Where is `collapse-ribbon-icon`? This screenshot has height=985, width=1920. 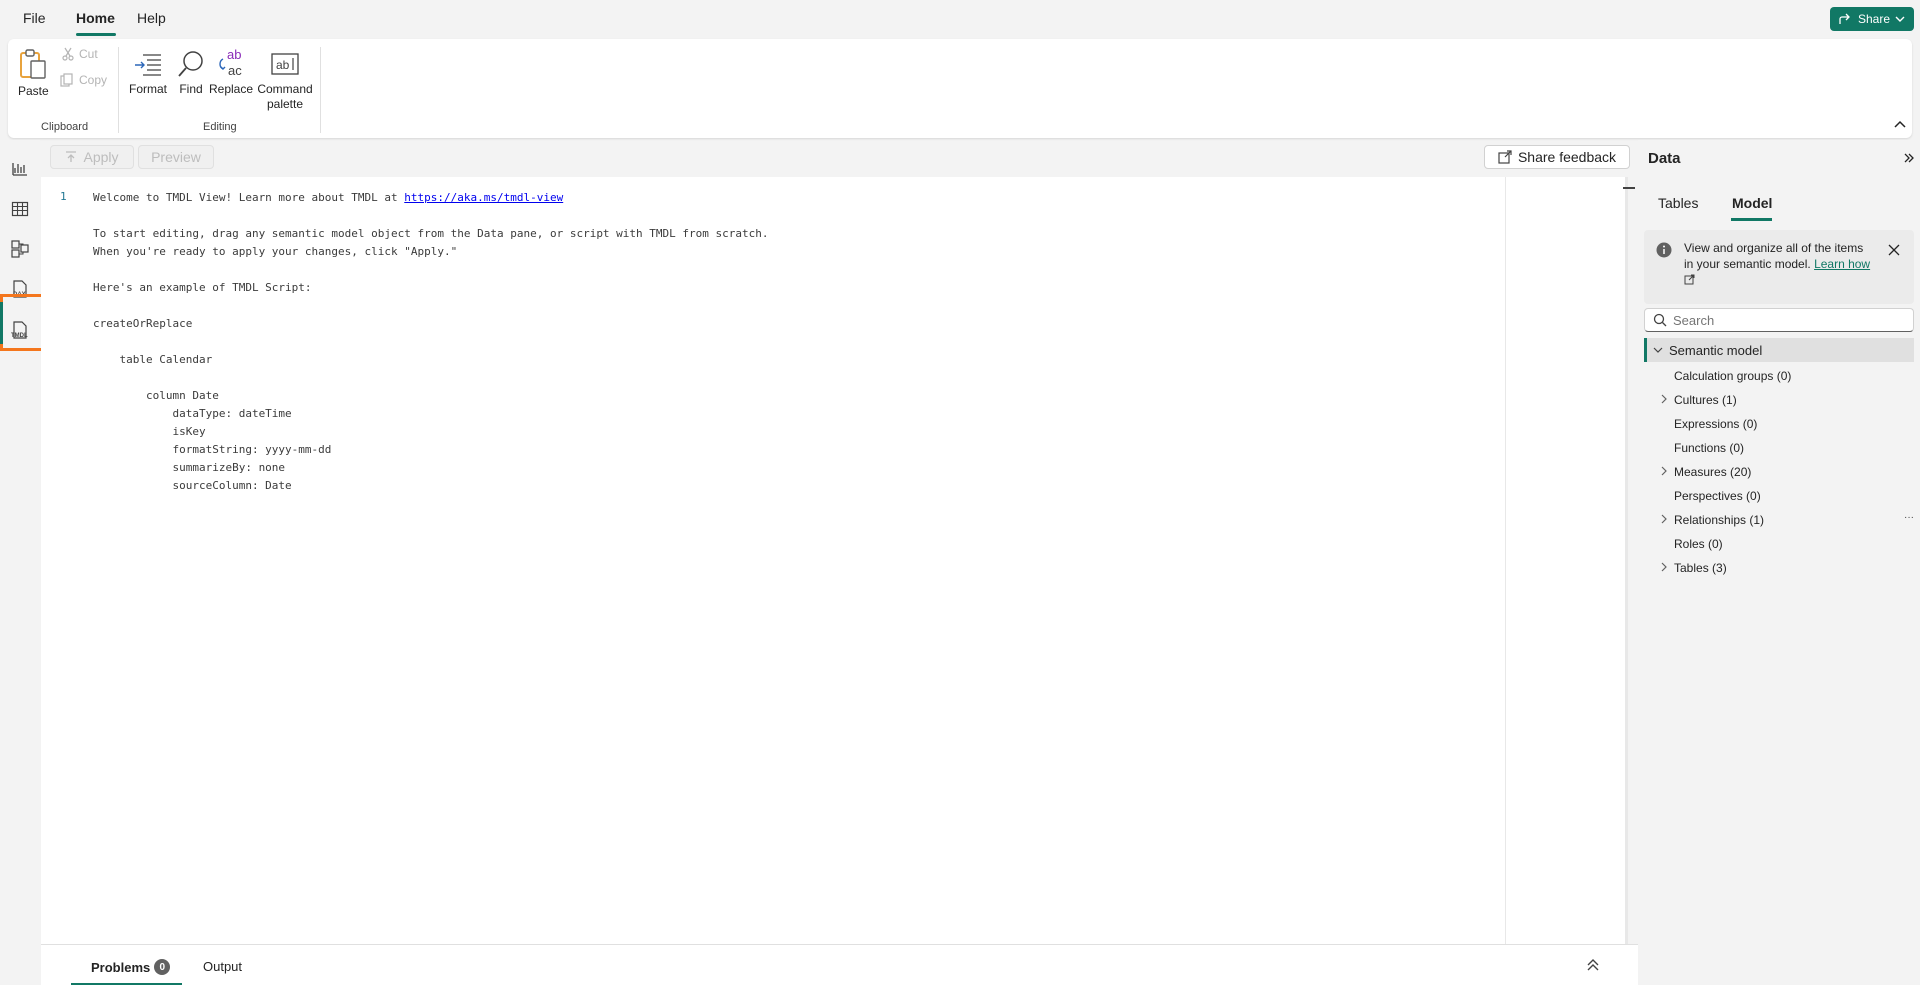 collapse-ribbon-icon is located at coordinates (1900, 124).